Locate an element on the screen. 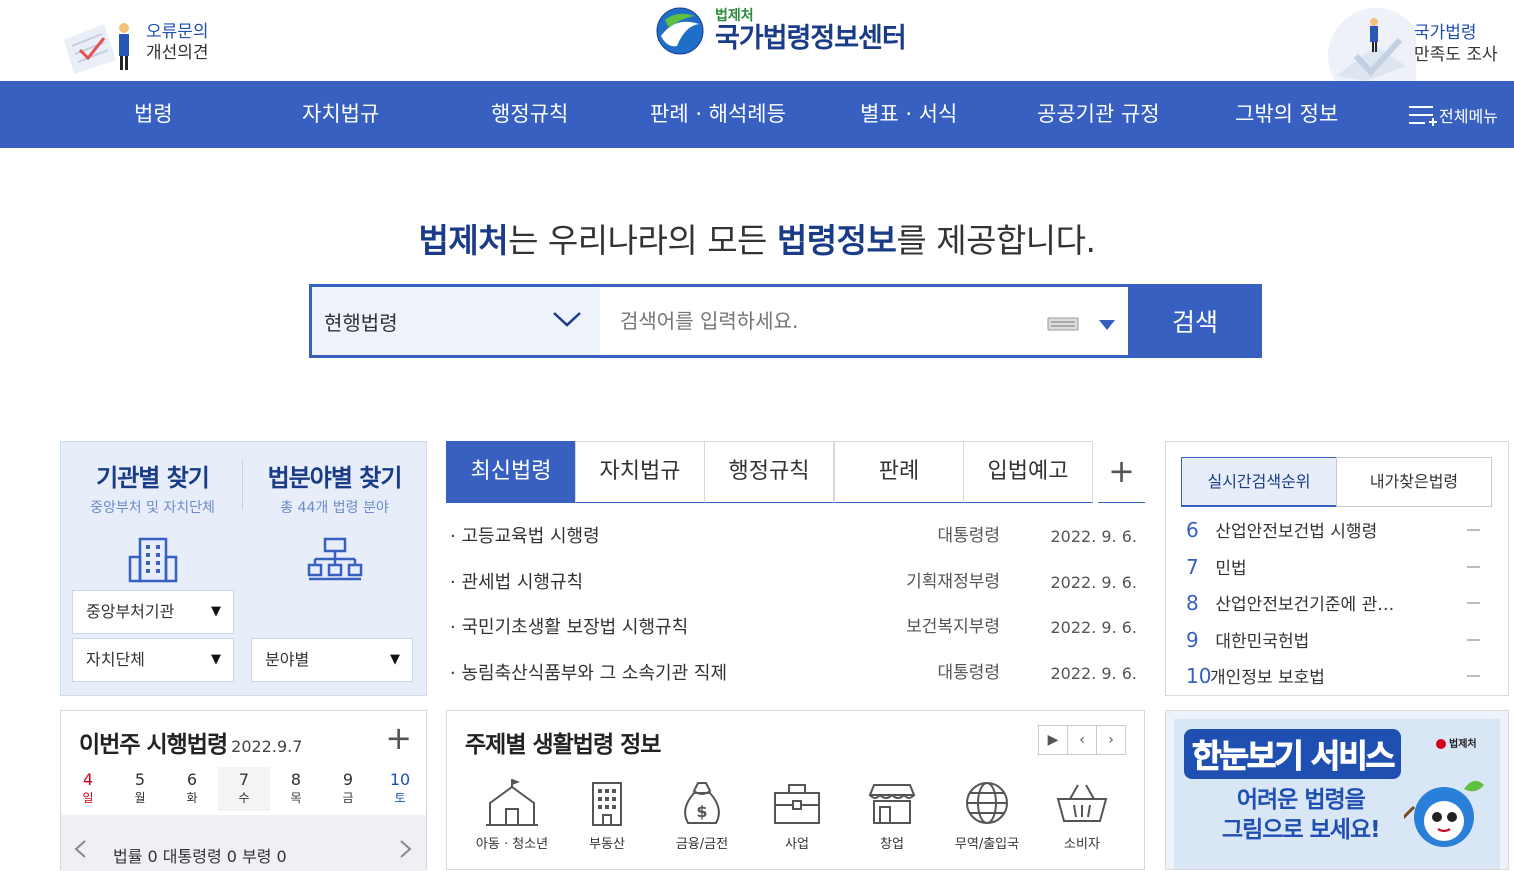 Image resolution: width=1514 pixels, height=871 pixels. week-more-button: + is located at coordinates (398, 738).